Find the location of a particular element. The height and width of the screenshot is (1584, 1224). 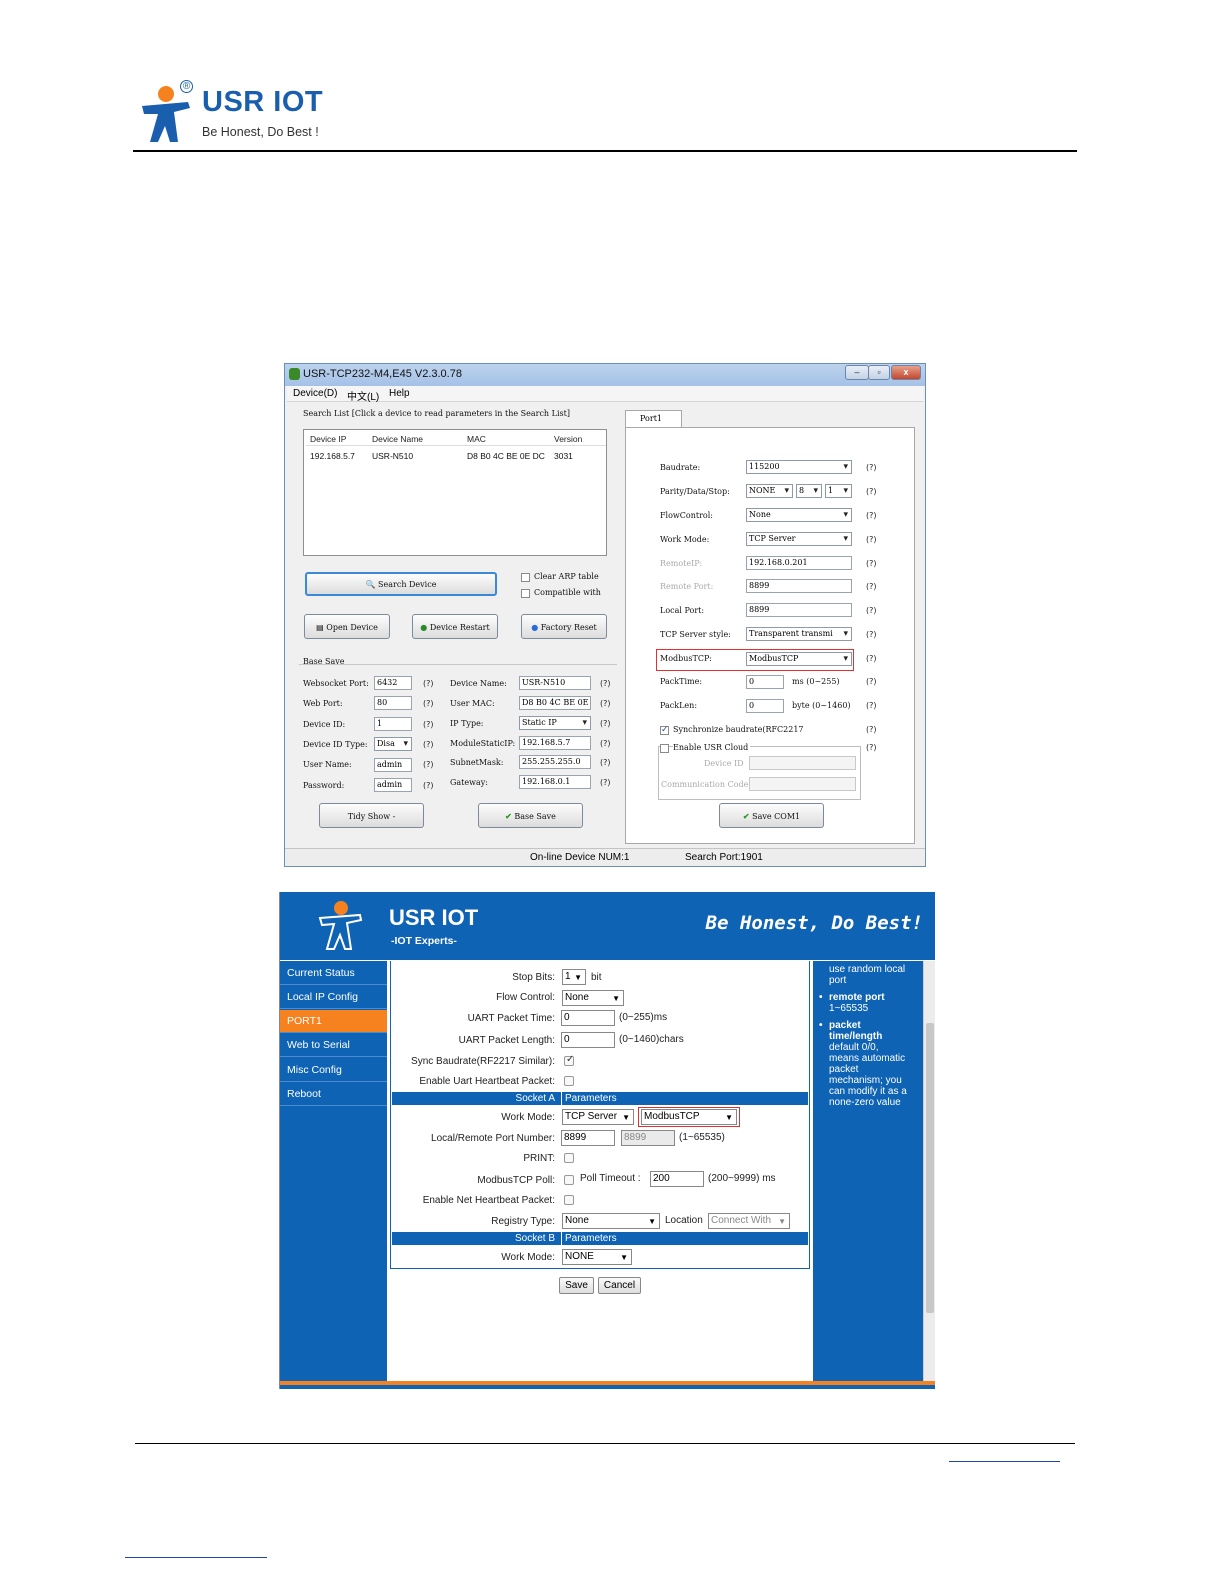

web-port-input: 80 is located at coordinates (393, 703).